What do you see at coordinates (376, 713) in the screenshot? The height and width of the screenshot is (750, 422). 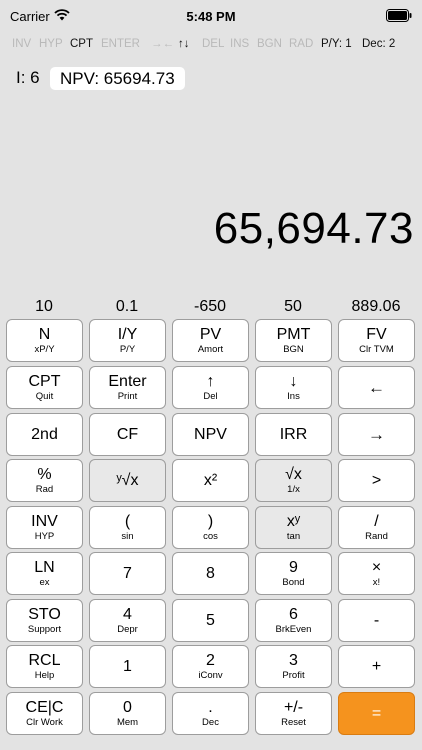 I see `equals-key: =` at bounding box center [376, 713].